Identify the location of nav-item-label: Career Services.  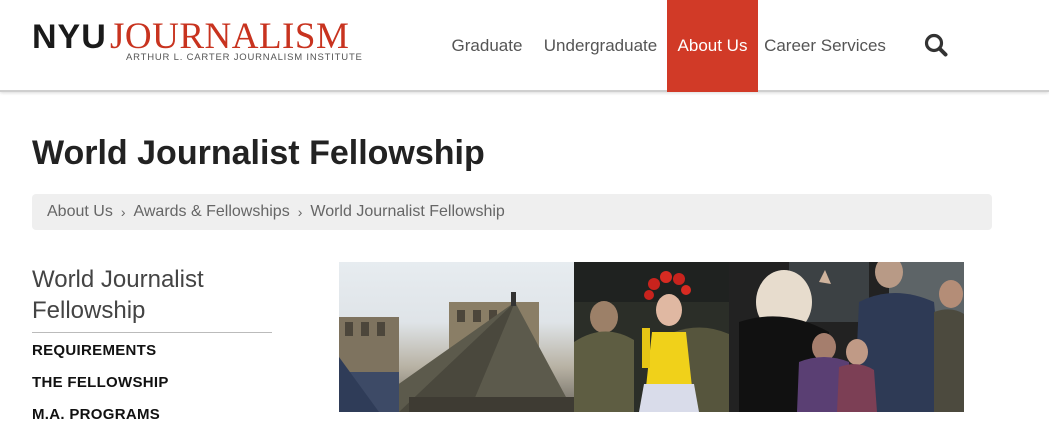
(825, 45).